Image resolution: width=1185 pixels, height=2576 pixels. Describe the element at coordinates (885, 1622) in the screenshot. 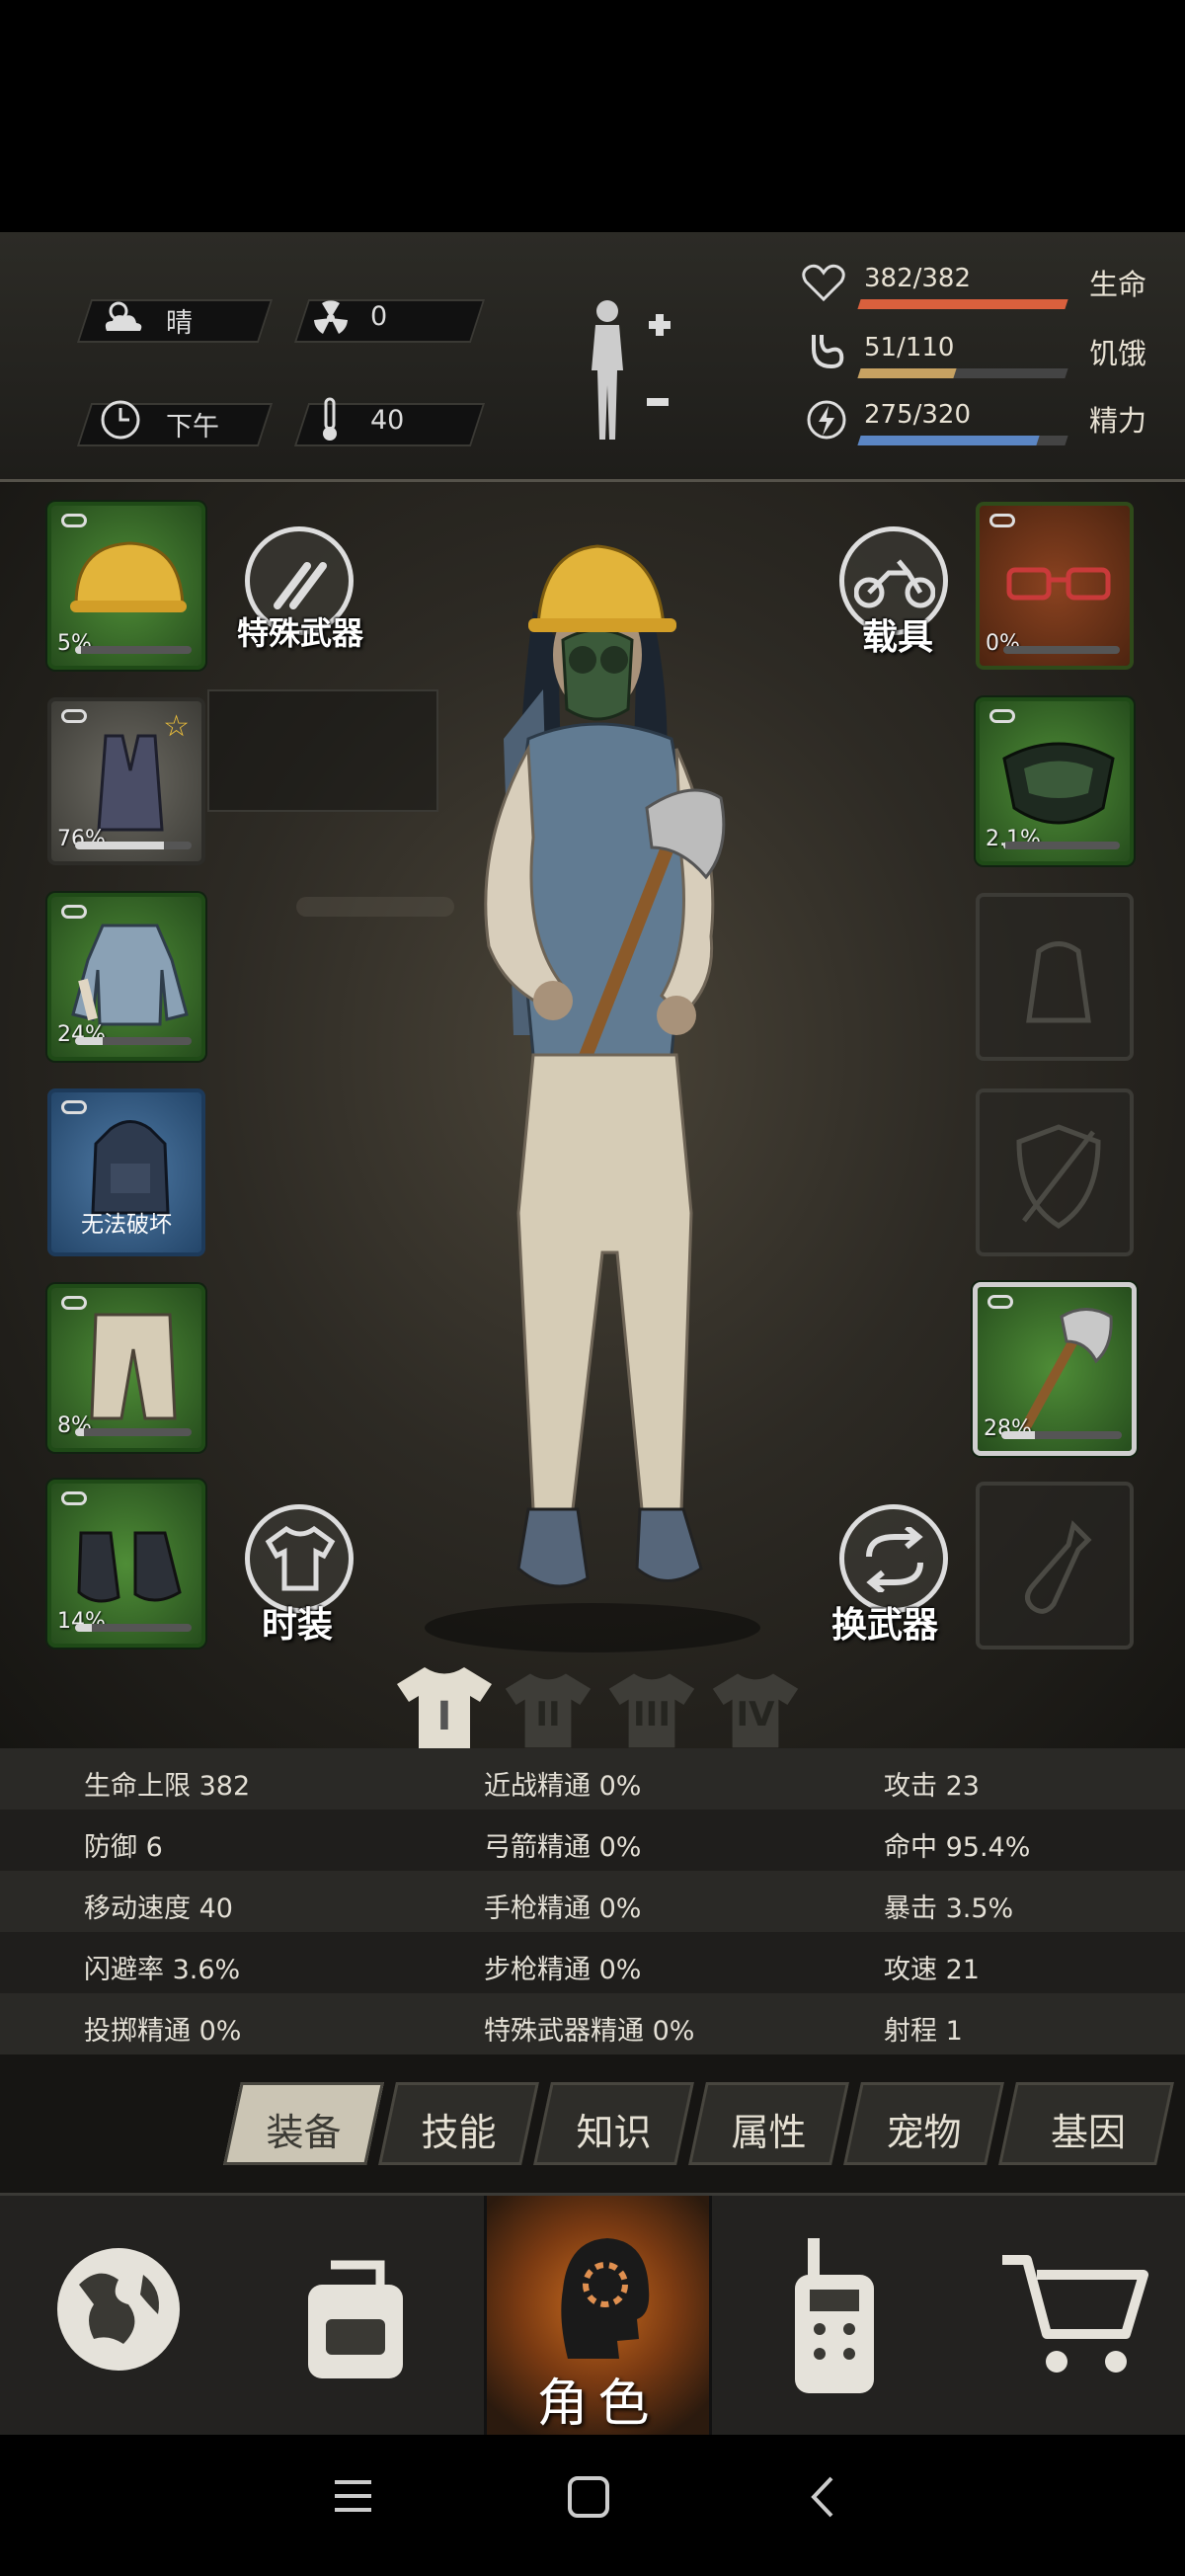

I see `swap-weapon-label: 换武器` at that location.